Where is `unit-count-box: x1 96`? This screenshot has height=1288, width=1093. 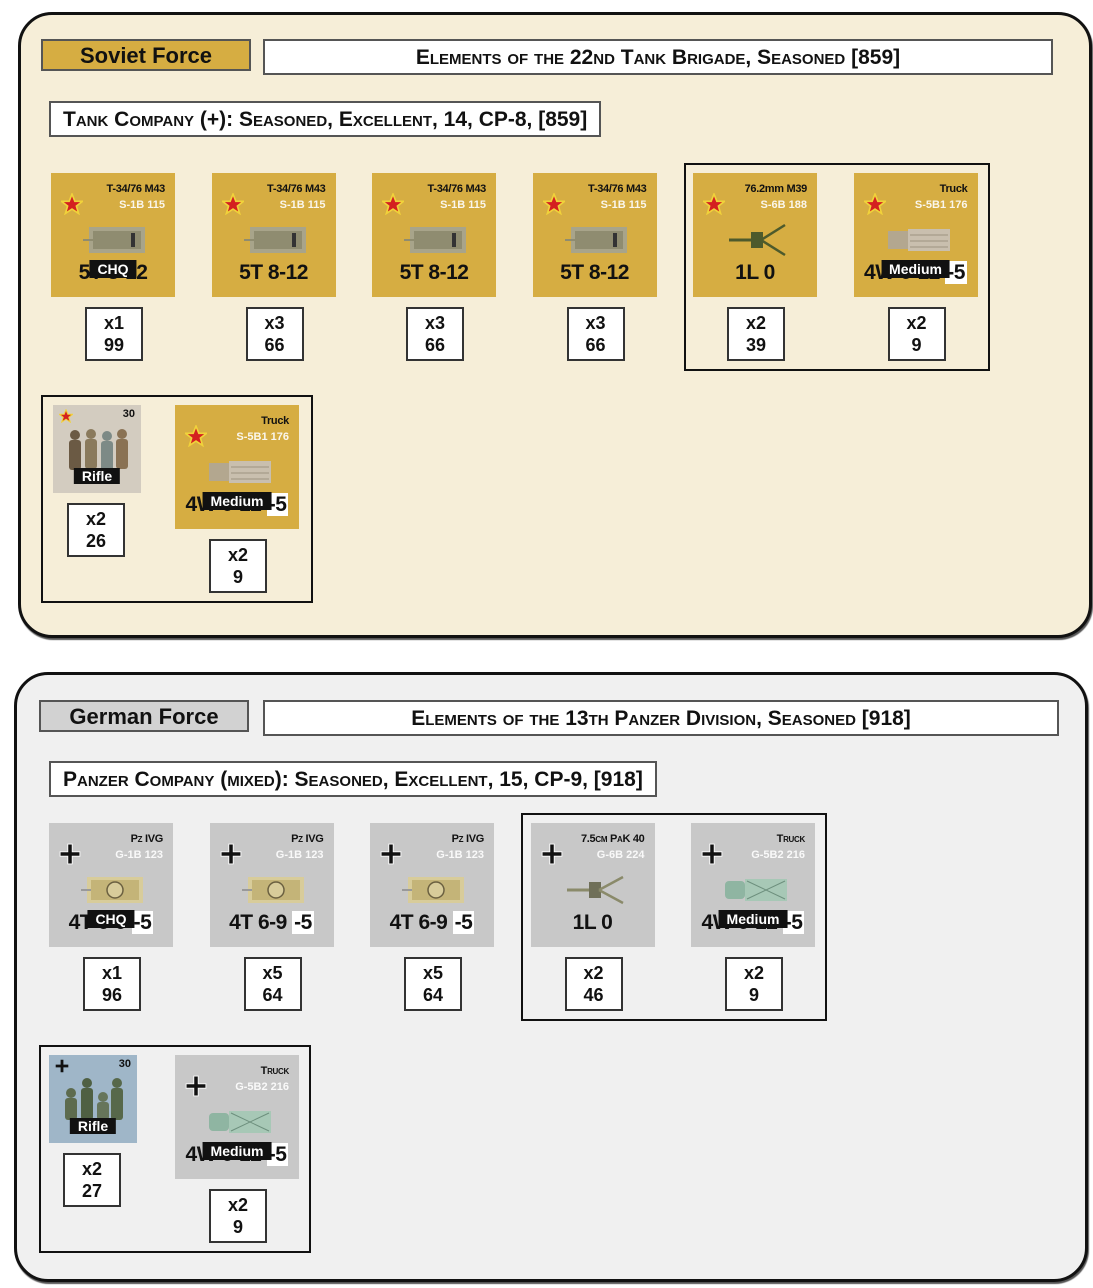
unit-count-box: x1 96 is located at coordinates (112, 984).